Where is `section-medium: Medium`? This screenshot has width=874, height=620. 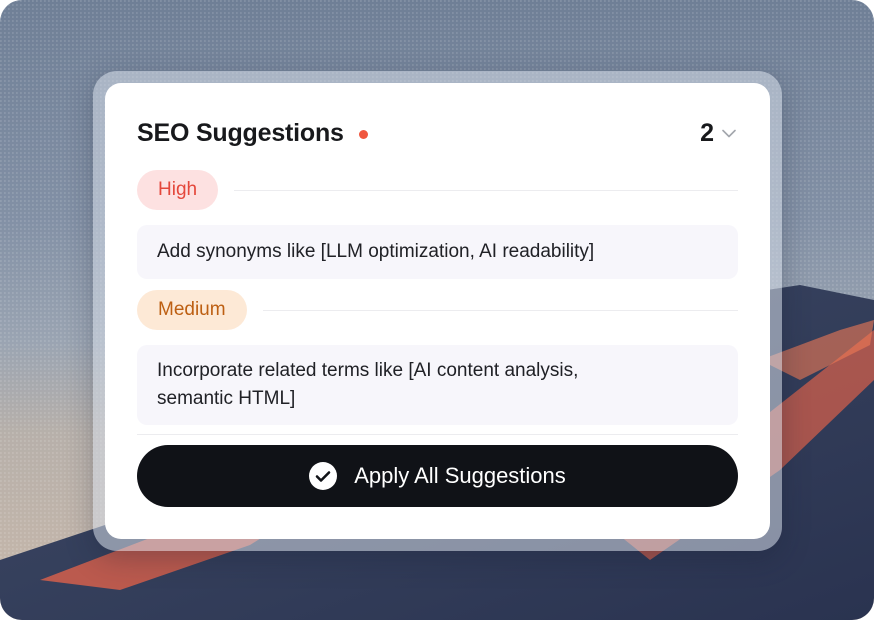 section-medium: Medium is located at coordinates (437, 310).